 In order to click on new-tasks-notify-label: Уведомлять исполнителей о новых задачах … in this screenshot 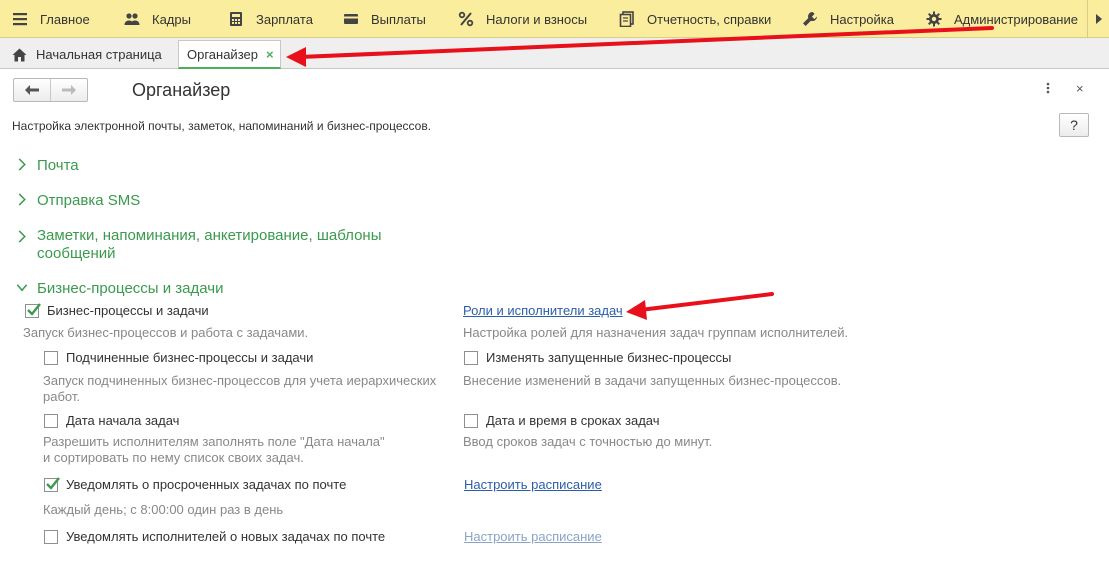, I will do `click(226, 536)`.